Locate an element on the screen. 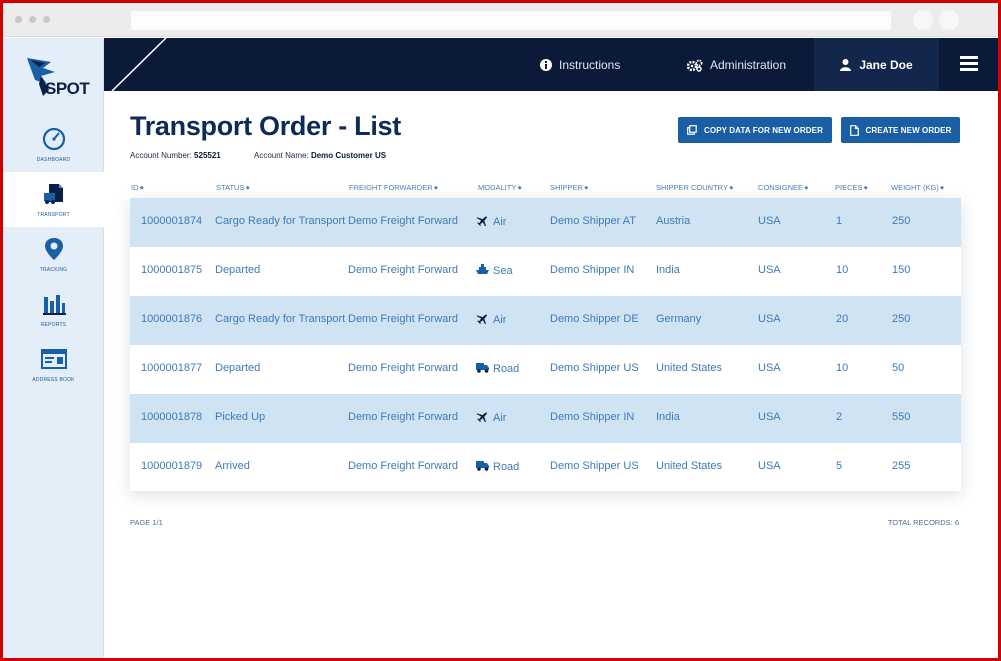 The height and width of the screenshot is (661, 1001). pagination-label: PAGE 1/1 is located at coordinates (146, 522).